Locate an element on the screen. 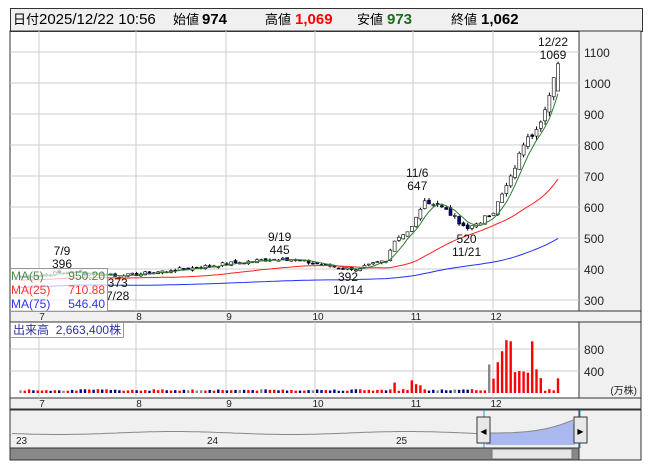 Image resolution: width=653 pixels, height=470 pixels. ma25-value: 710.88 is located at coordinates (86, 290).